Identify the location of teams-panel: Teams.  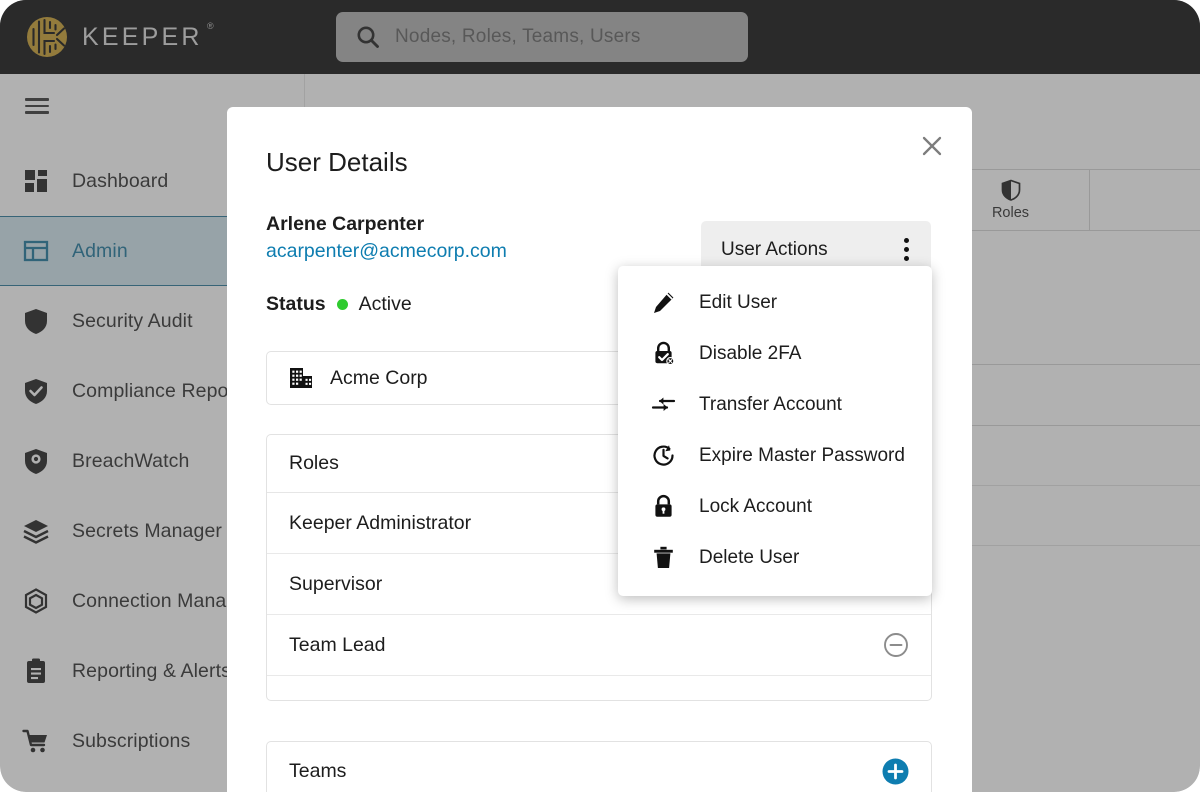
(599, 766).